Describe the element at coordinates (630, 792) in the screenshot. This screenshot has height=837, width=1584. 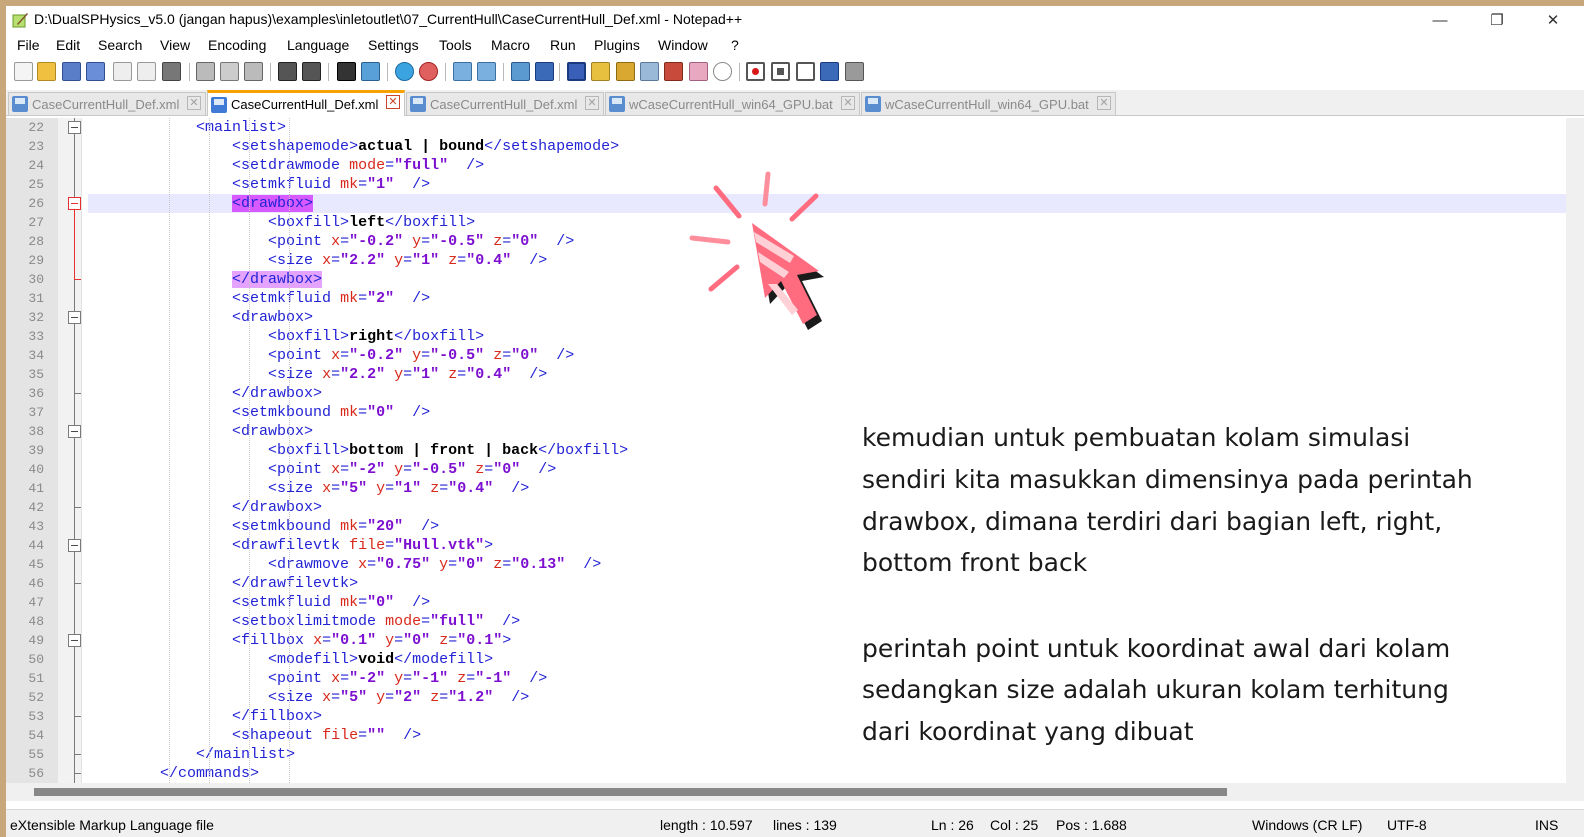
I see `horizontal-scroll-thumb` at that location.